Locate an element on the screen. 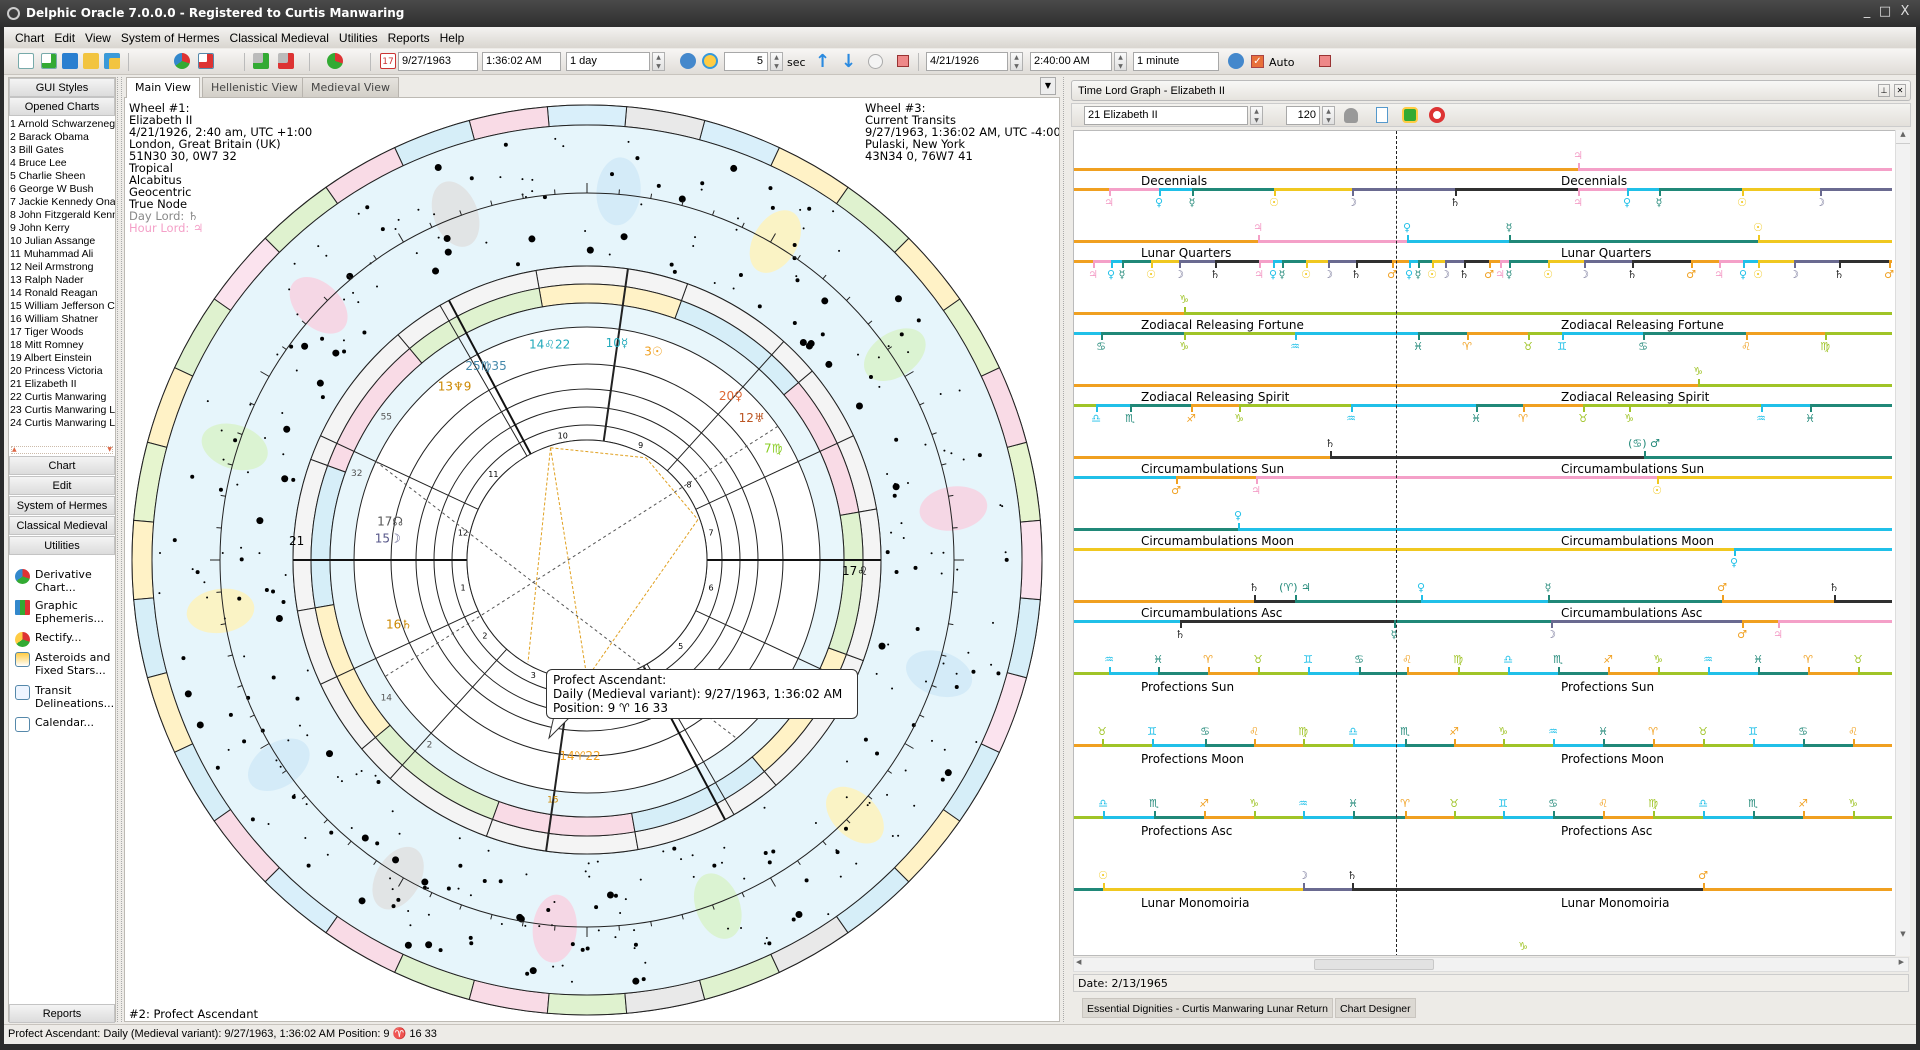  natal-time-spinner: ▲ ▼ is located at coordinates (1120, 61).